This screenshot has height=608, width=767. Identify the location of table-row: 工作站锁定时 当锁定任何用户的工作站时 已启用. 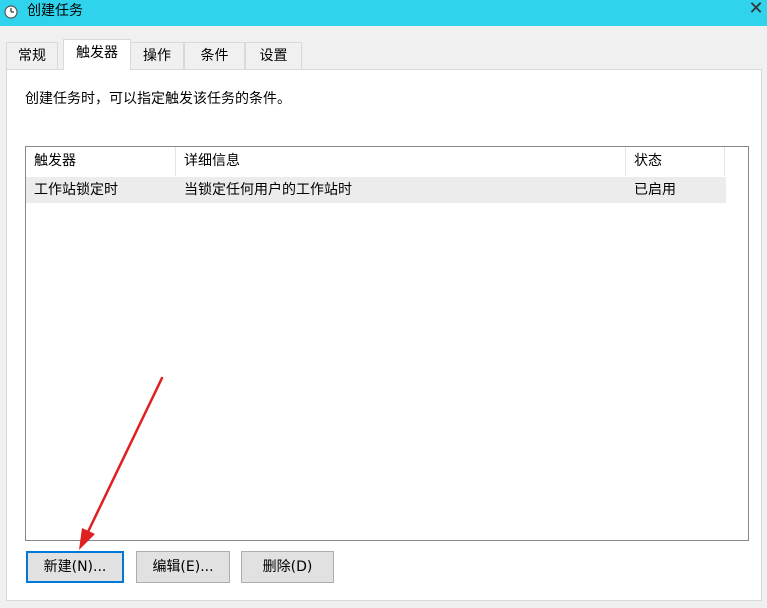
(376, 190).